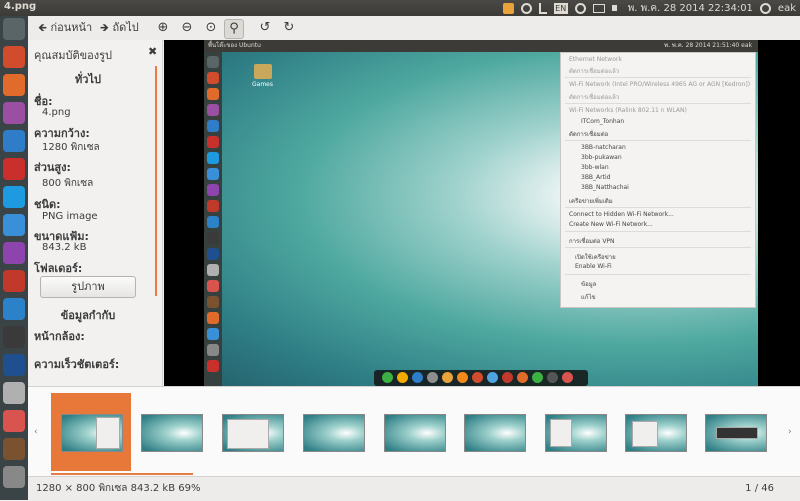 The height and width of the screenshot is (501, 800). Describe the element at coordinates (628, 110) in the screenshot. I see `menu-item: Wi-Fi Networks (Ralink 802.11 n WLAN)` at that location.